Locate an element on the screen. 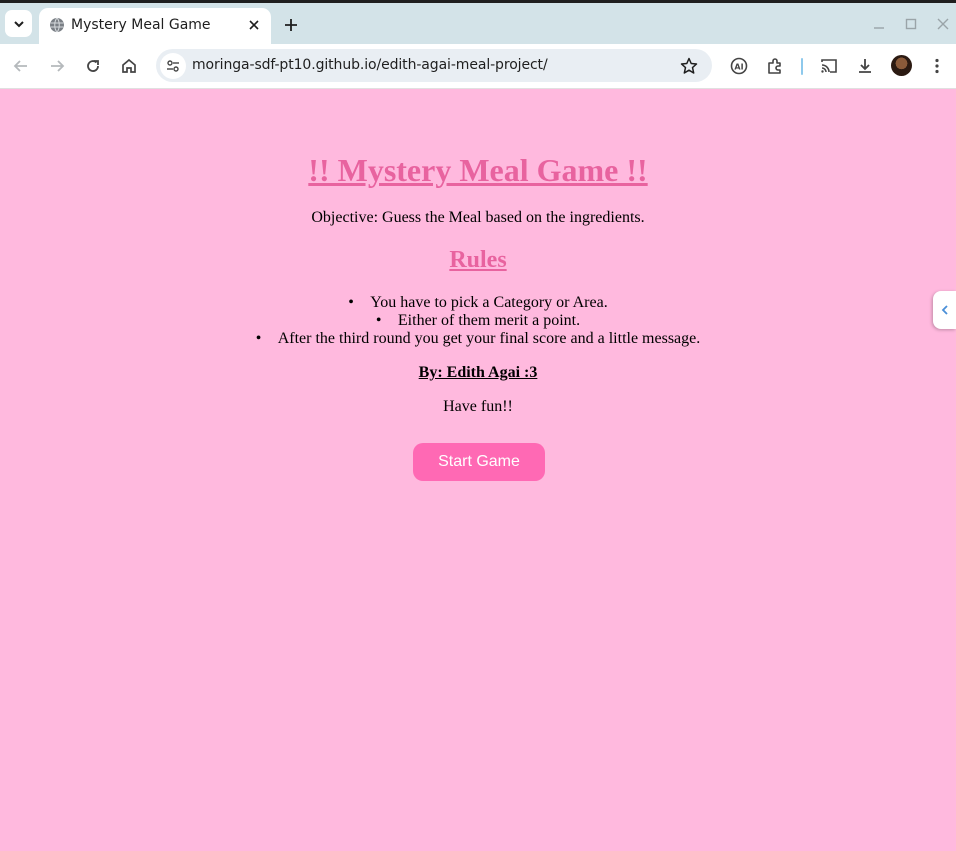 This screenshot has width=956, height=851. list-item: • Either of them merit a point. is located at coordinates (478, 321).